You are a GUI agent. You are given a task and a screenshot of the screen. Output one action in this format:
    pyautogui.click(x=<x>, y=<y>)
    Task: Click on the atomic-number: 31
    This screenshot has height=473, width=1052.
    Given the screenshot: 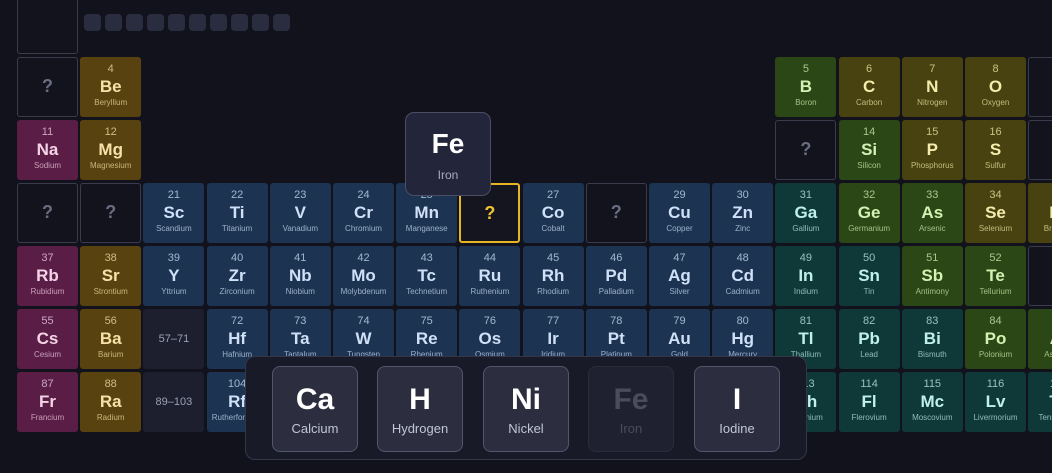 What is the action you would take?
    pyautogui.click(x=806, y=195)
    